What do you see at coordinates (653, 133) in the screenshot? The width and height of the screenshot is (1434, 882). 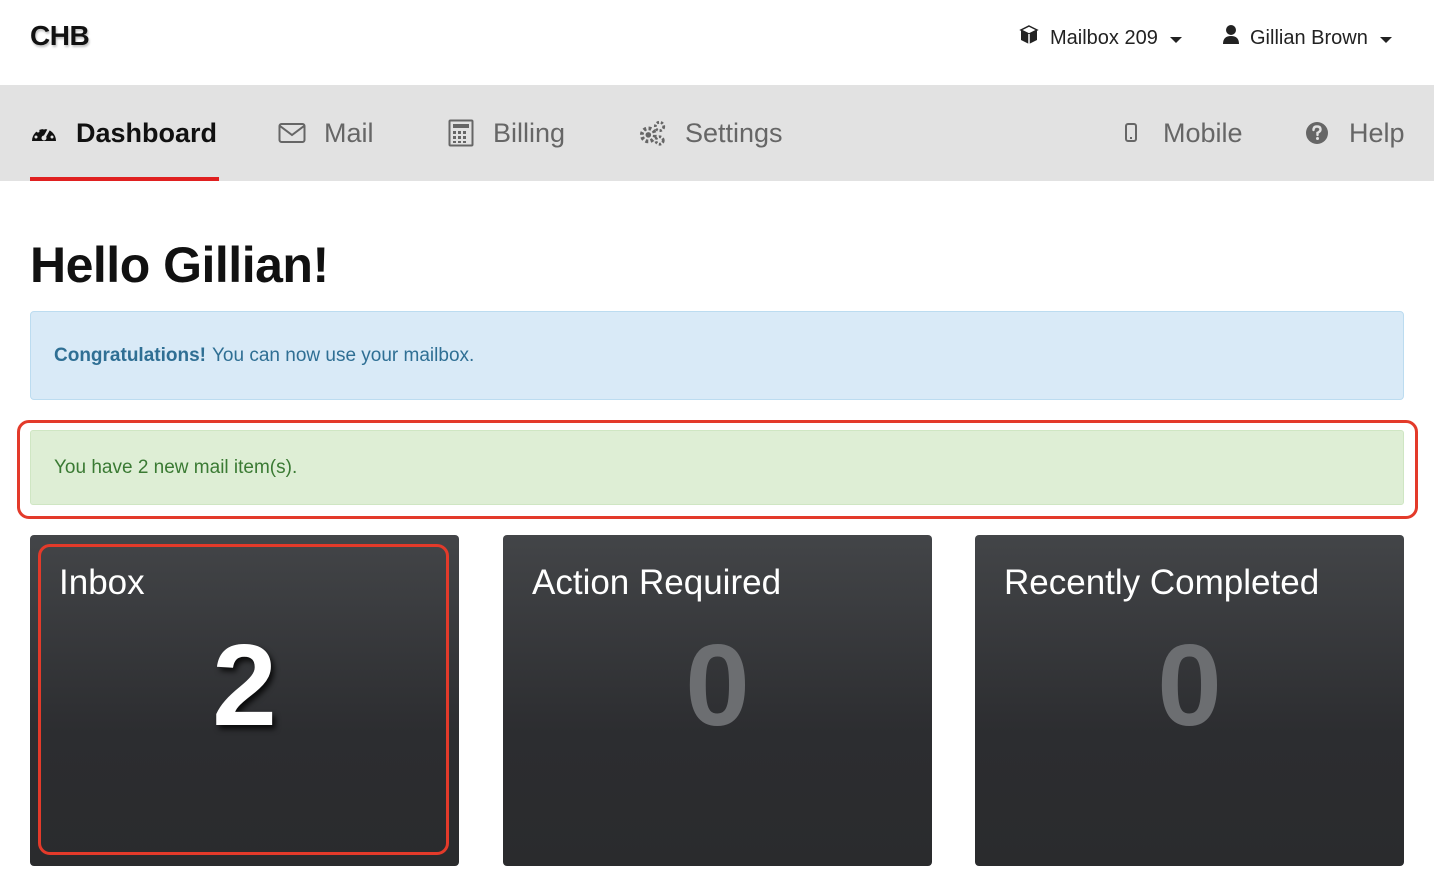 I see `gears-icon` at bounding box center [653, 133].